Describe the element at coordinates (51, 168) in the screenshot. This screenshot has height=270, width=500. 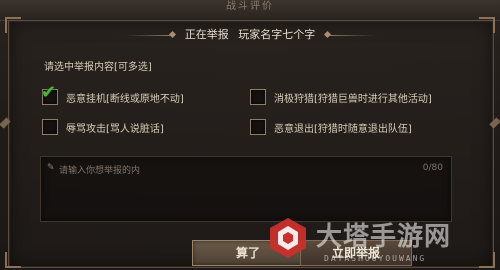
I see `pencil-icon: ✎` at that location.